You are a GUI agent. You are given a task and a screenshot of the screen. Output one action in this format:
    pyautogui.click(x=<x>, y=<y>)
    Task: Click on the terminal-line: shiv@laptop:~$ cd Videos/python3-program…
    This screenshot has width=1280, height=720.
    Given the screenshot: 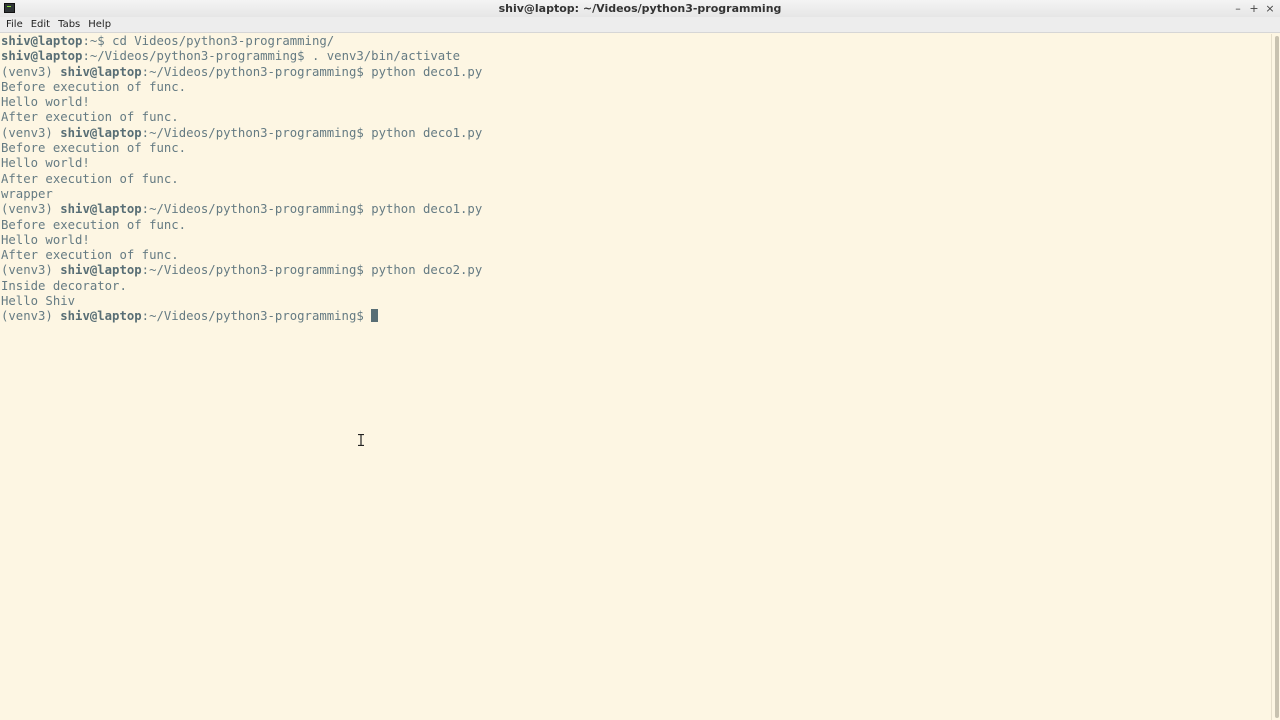 What is the action you would take?
    pyautogui.click(x=636, y=41)
    